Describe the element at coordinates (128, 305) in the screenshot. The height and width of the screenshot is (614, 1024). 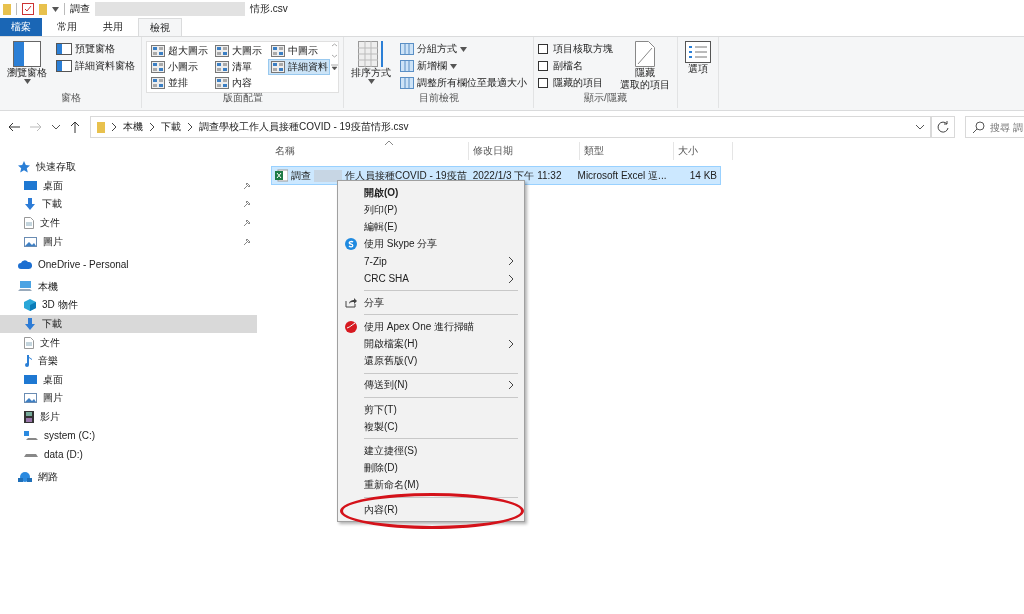
I see `sidebar-item: 3D 物件` at that location.